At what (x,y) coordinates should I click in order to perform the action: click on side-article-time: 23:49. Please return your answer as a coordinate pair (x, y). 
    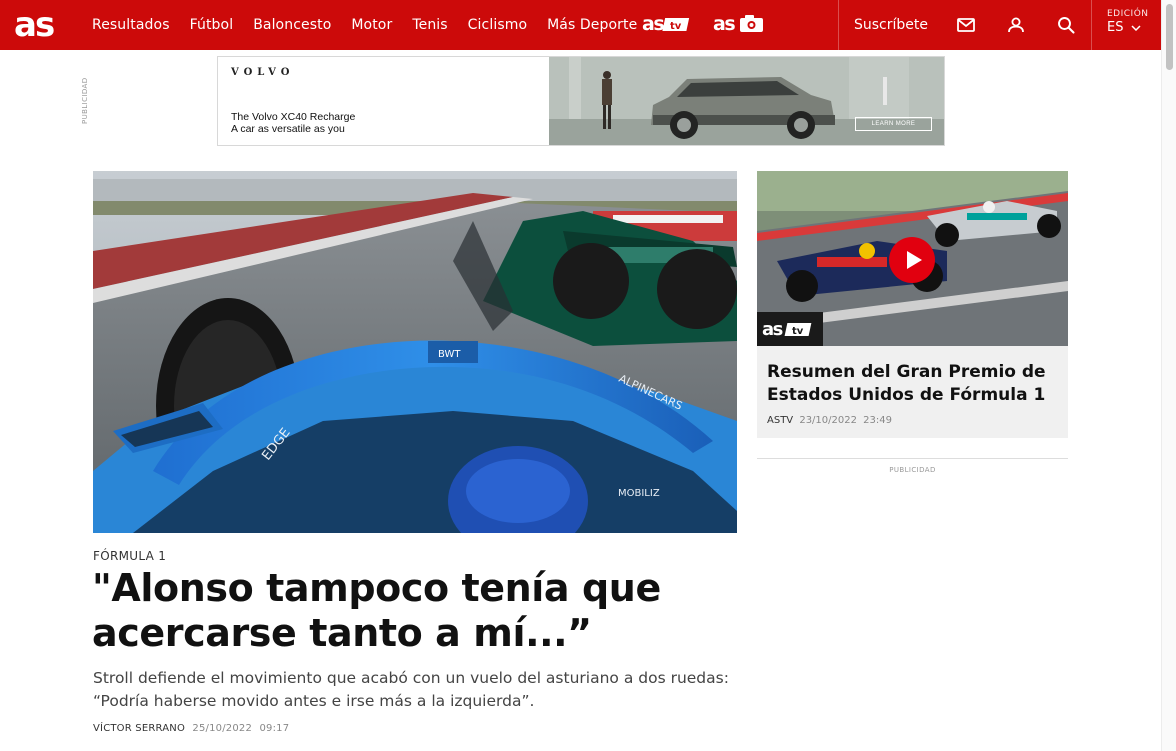
    Looking at the image, I should click on (877, 420).